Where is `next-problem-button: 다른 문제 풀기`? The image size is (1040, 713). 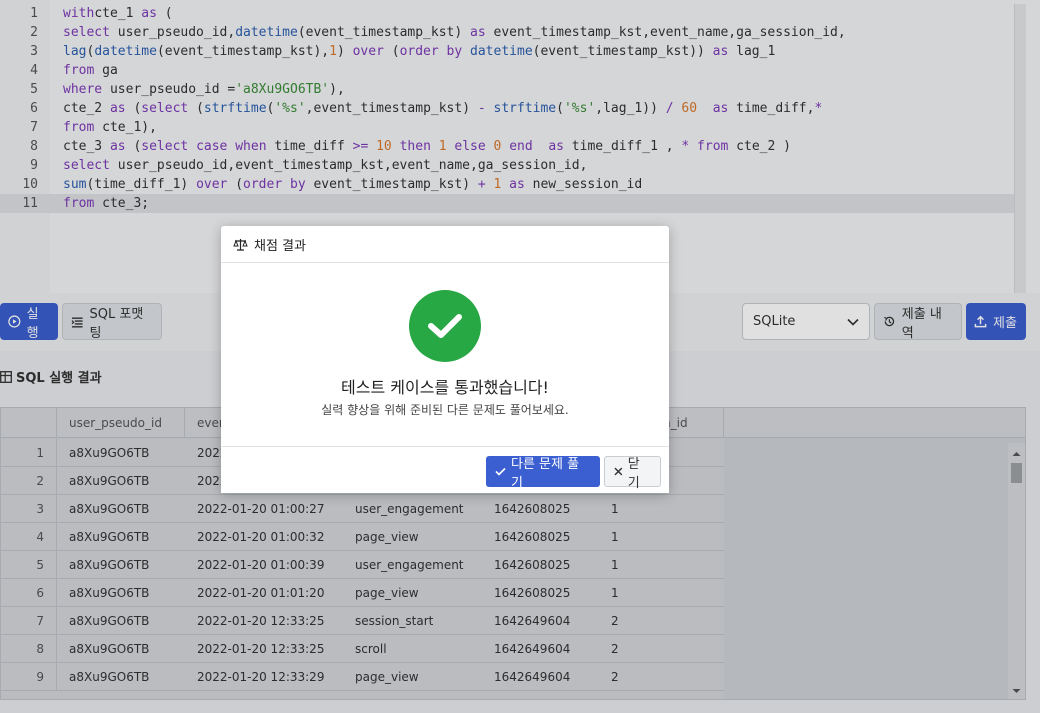 next-problem-button: 다른 문제 풀기 is located at coordinates (543, 473).